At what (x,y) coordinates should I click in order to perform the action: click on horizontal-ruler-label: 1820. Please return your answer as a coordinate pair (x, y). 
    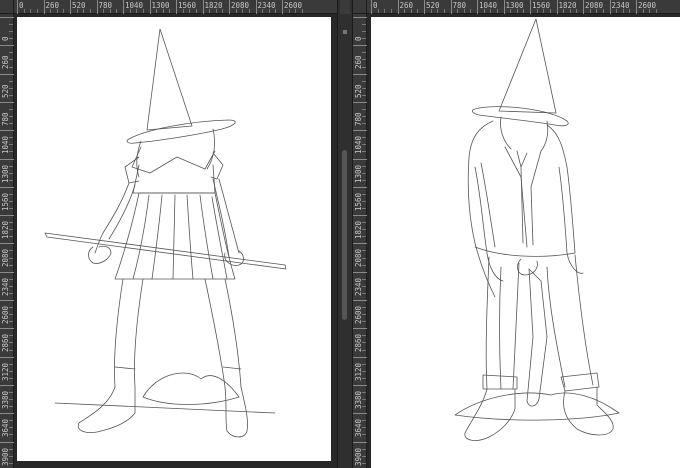
    Looking at the image, I should click on (567, 5).